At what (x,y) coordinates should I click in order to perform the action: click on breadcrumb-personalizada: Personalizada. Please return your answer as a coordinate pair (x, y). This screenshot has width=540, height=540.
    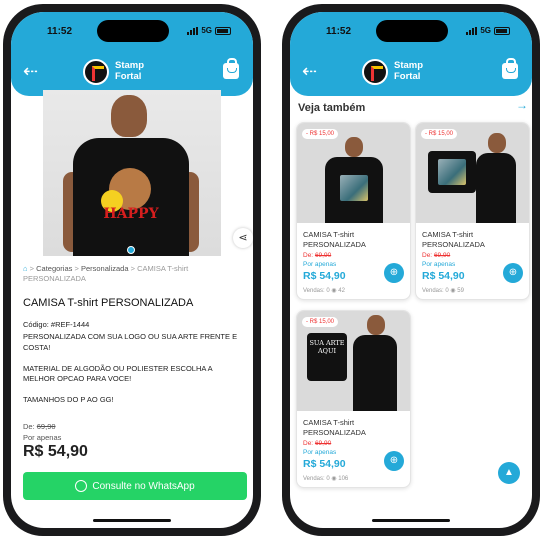
    Looking at the image, I should click on (105, 268).